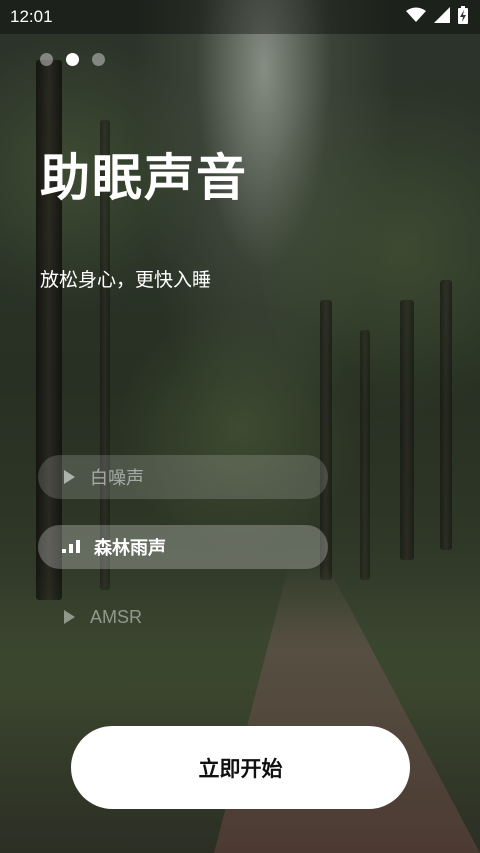 This screenshot has width=480, height=853. I want to click on start-now-button: 立即开始, so click(240, 767).